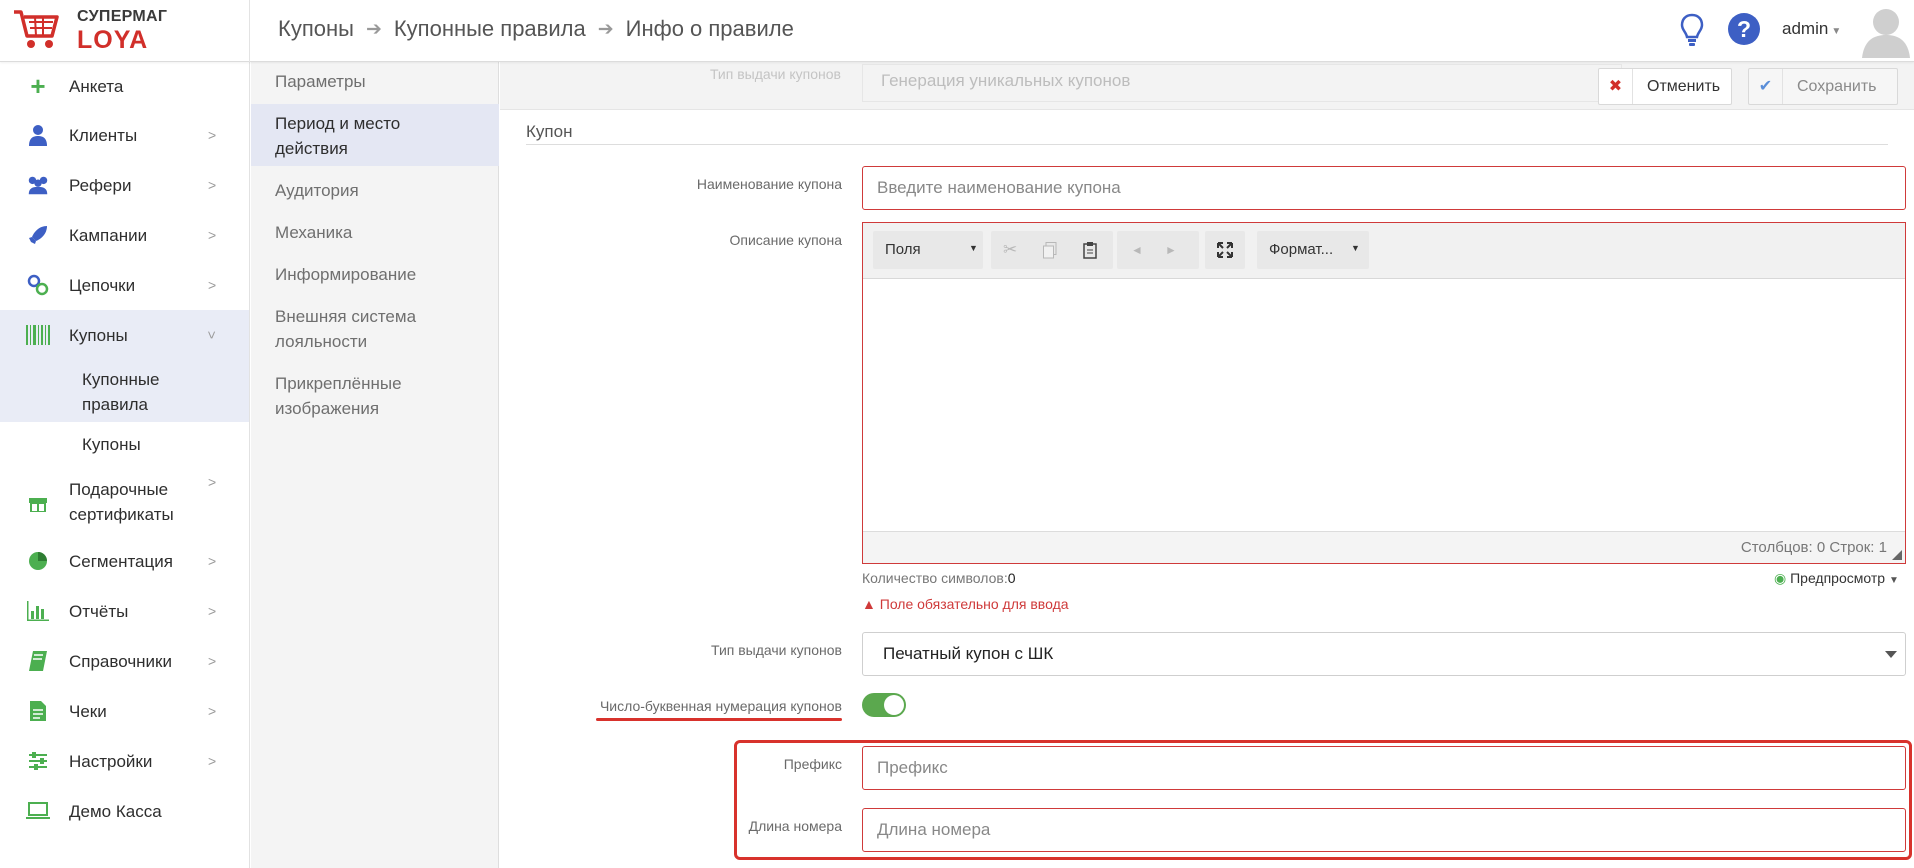 This screenshot has height=868, width=1914. I want to click on breadcrumb-item-coupon-rules: Купонные правила, so click(490, 29).